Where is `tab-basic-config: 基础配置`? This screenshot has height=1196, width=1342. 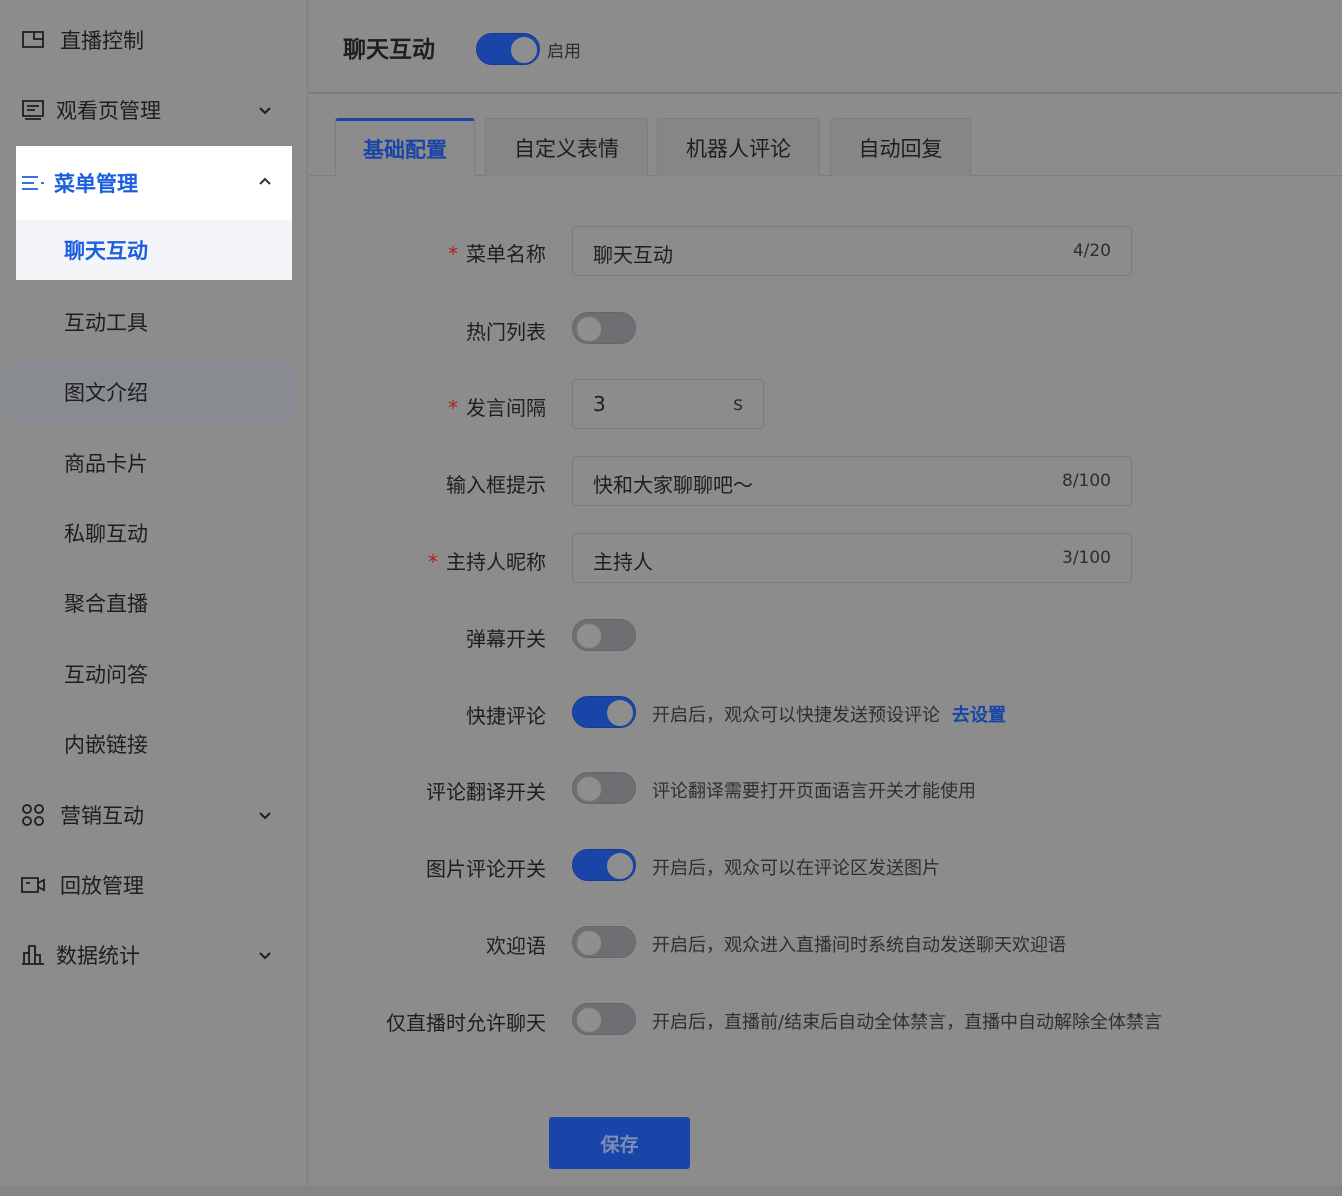
tab-basic-config: 基础配置 is located at coordinates (405, 147).